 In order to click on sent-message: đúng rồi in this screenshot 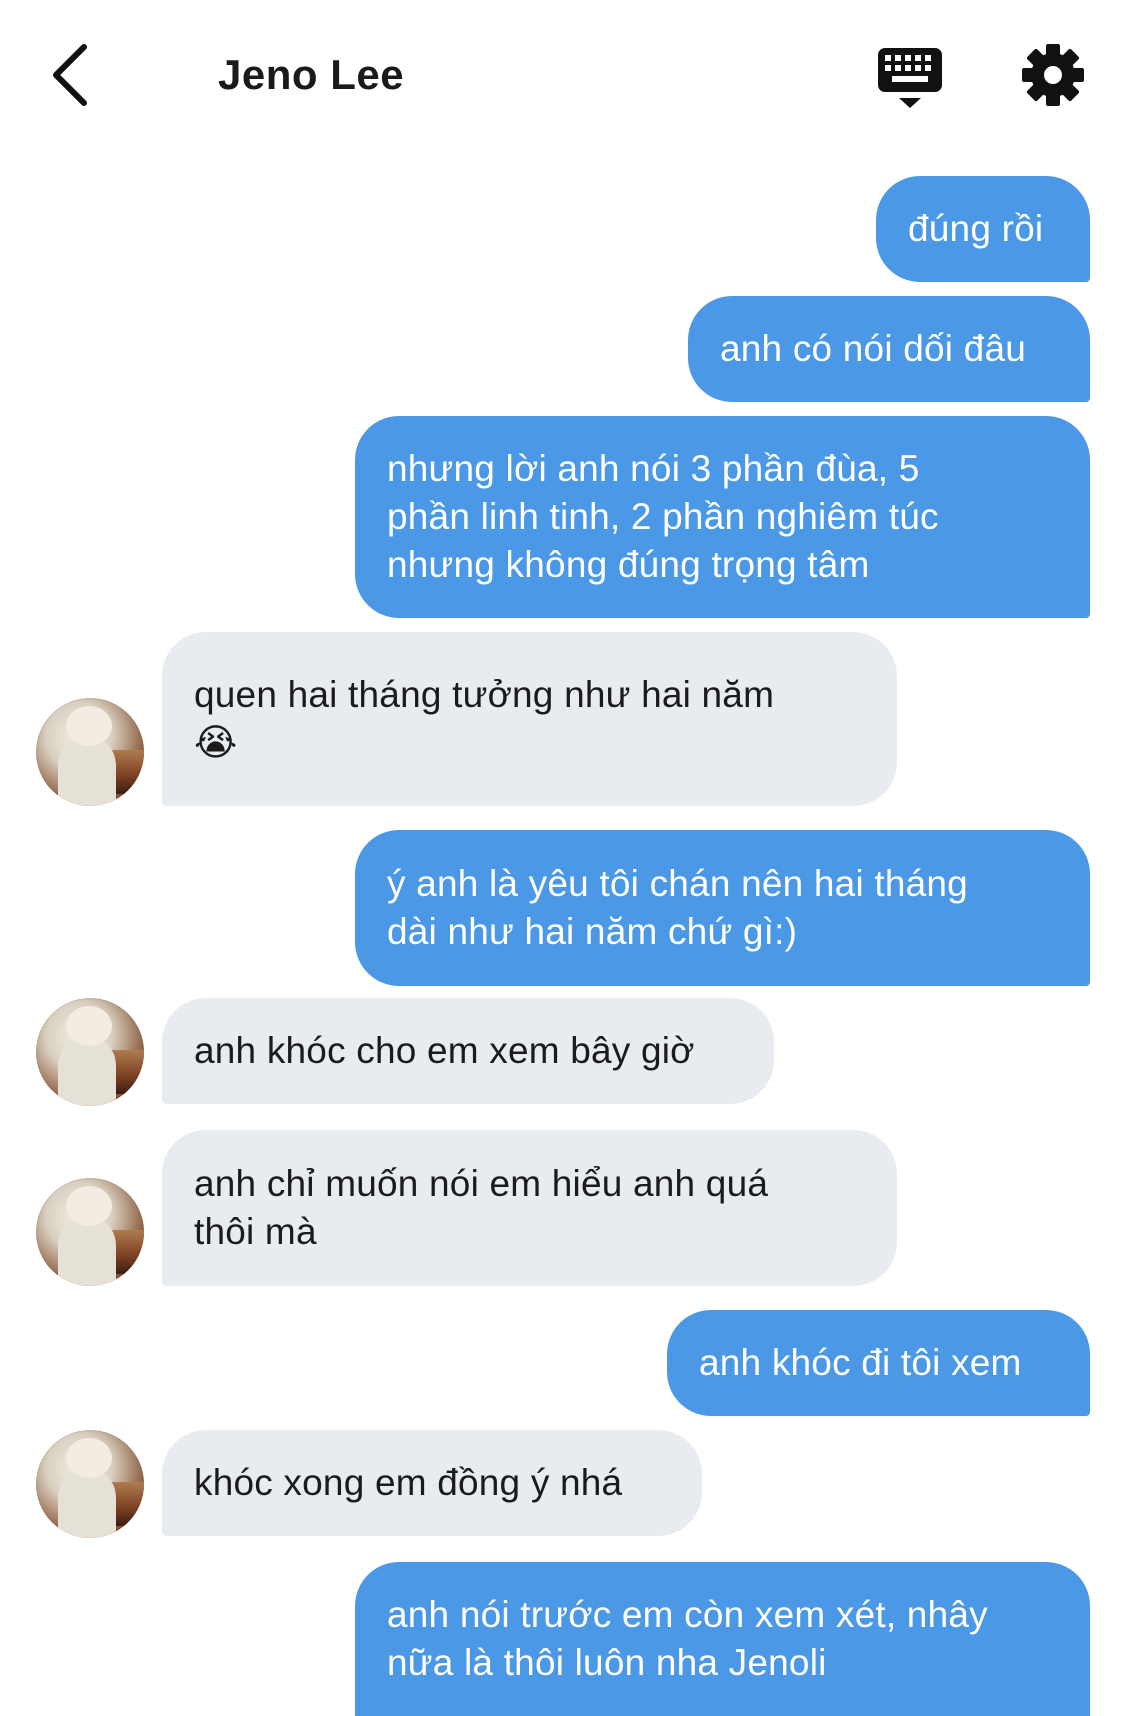, I will do `click(983, 229)`.